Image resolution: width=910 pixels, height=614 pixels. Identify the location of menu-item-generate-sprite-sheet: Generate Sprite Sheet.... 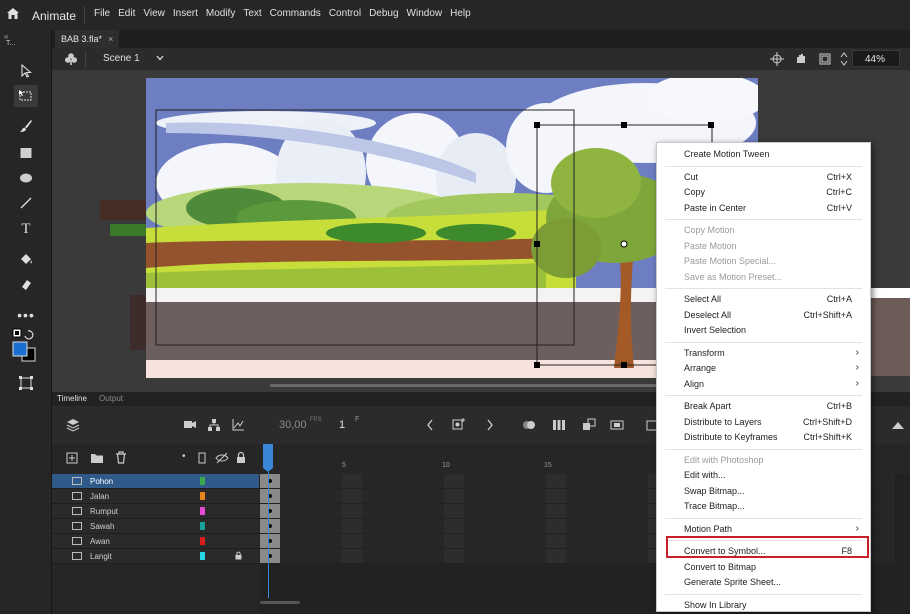
(777, 582).